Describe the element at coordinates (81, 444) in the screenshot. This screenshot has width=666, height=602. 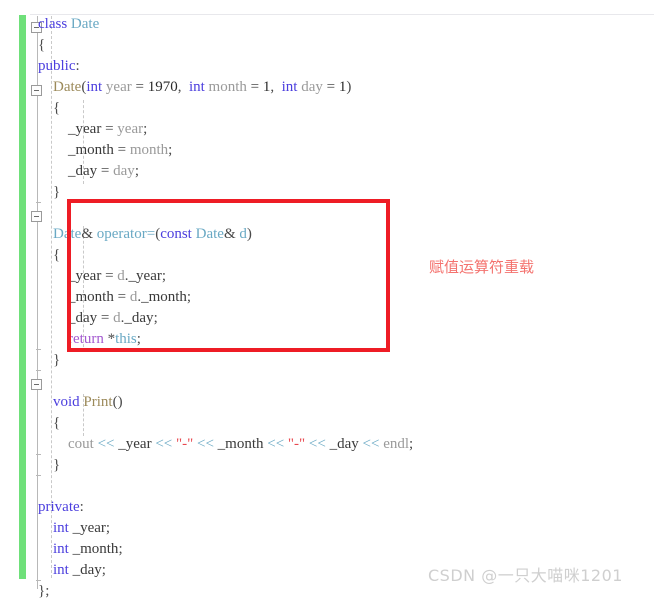
I see `code-token: cout` at that location.